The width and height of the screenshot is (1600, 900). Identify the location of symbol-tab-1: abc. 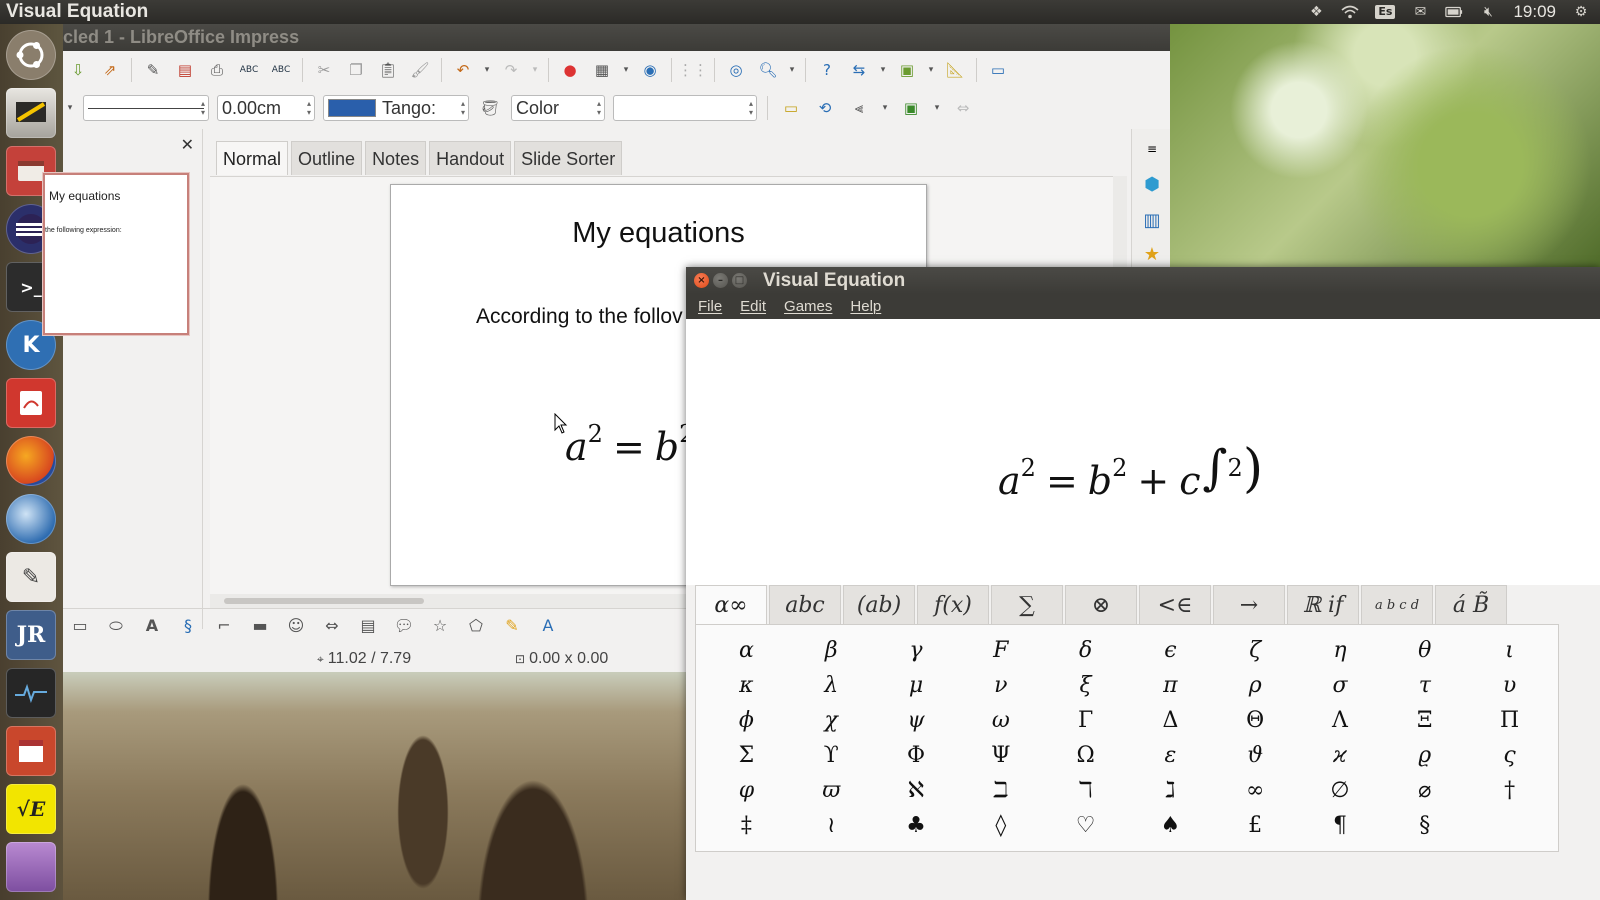
(805, 605).